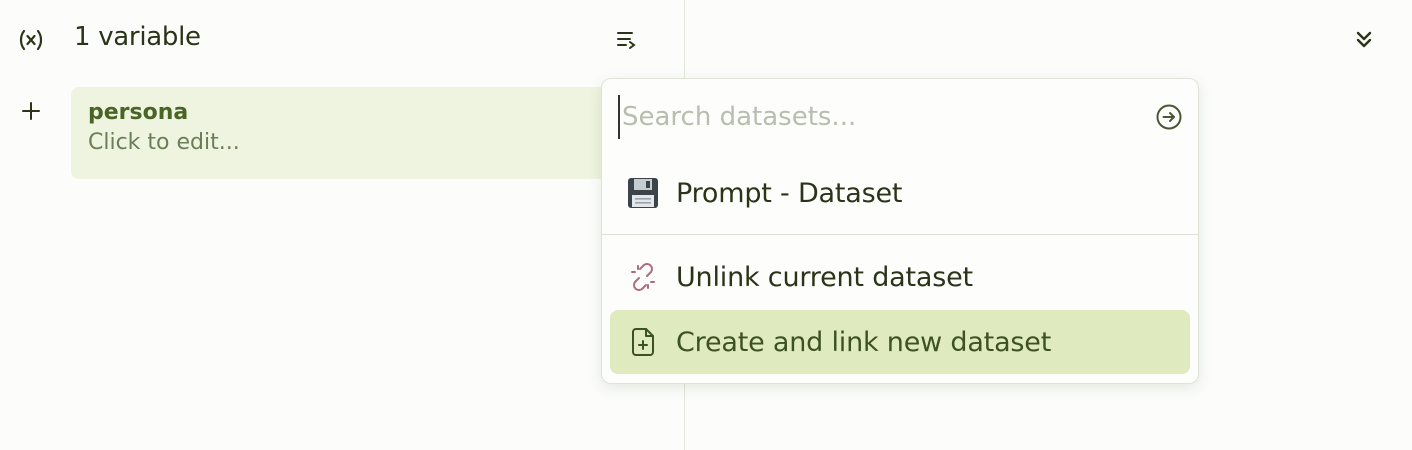  Describe the element at coordinates (900, 234) in the screenshot. I see `menu-divider` at that location.